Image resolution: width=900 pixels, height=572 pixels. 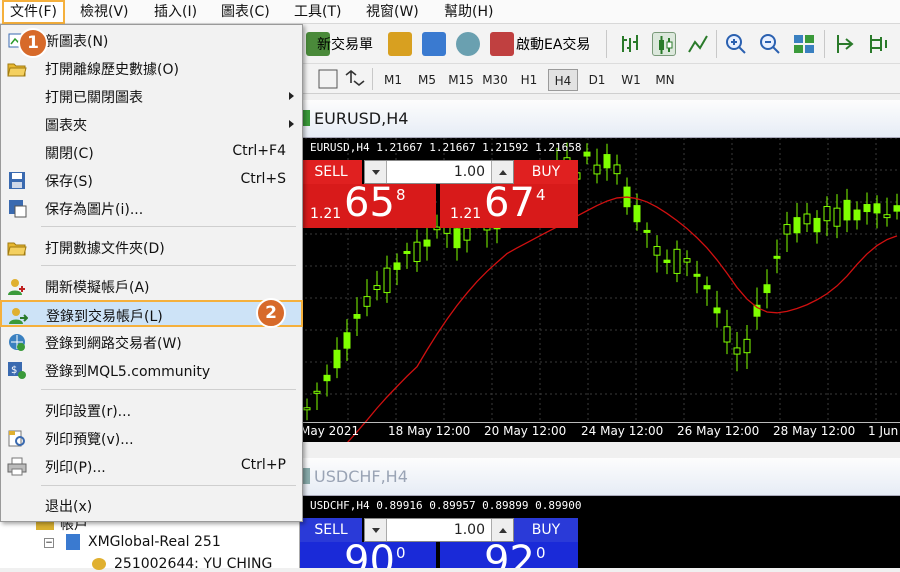 I want to click on menu-window: 視窗(W), so click(x=392, y=12).